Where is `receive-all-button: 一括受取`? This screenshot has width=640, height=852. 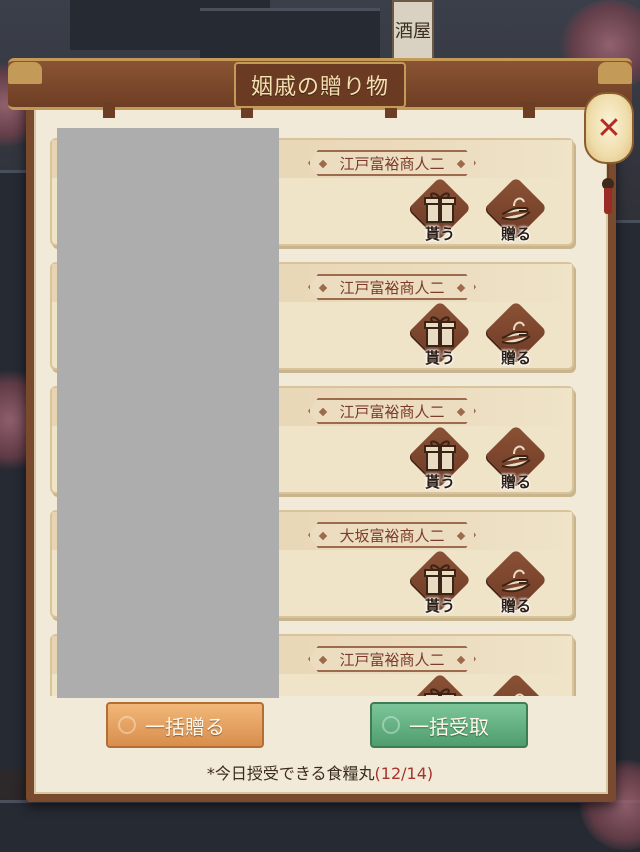
receive-all-button: 一括受取 is located at coordinates (449, 725).